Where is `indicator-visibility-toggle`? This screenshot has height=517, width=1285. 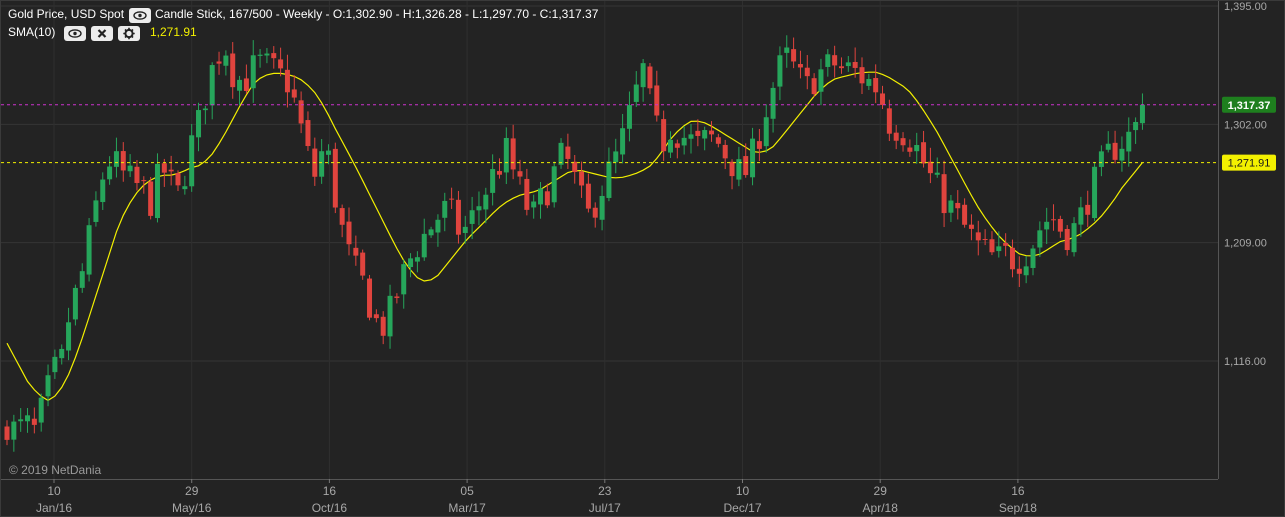
indicator-visibility-toggle is located at coordinates (75, 33).